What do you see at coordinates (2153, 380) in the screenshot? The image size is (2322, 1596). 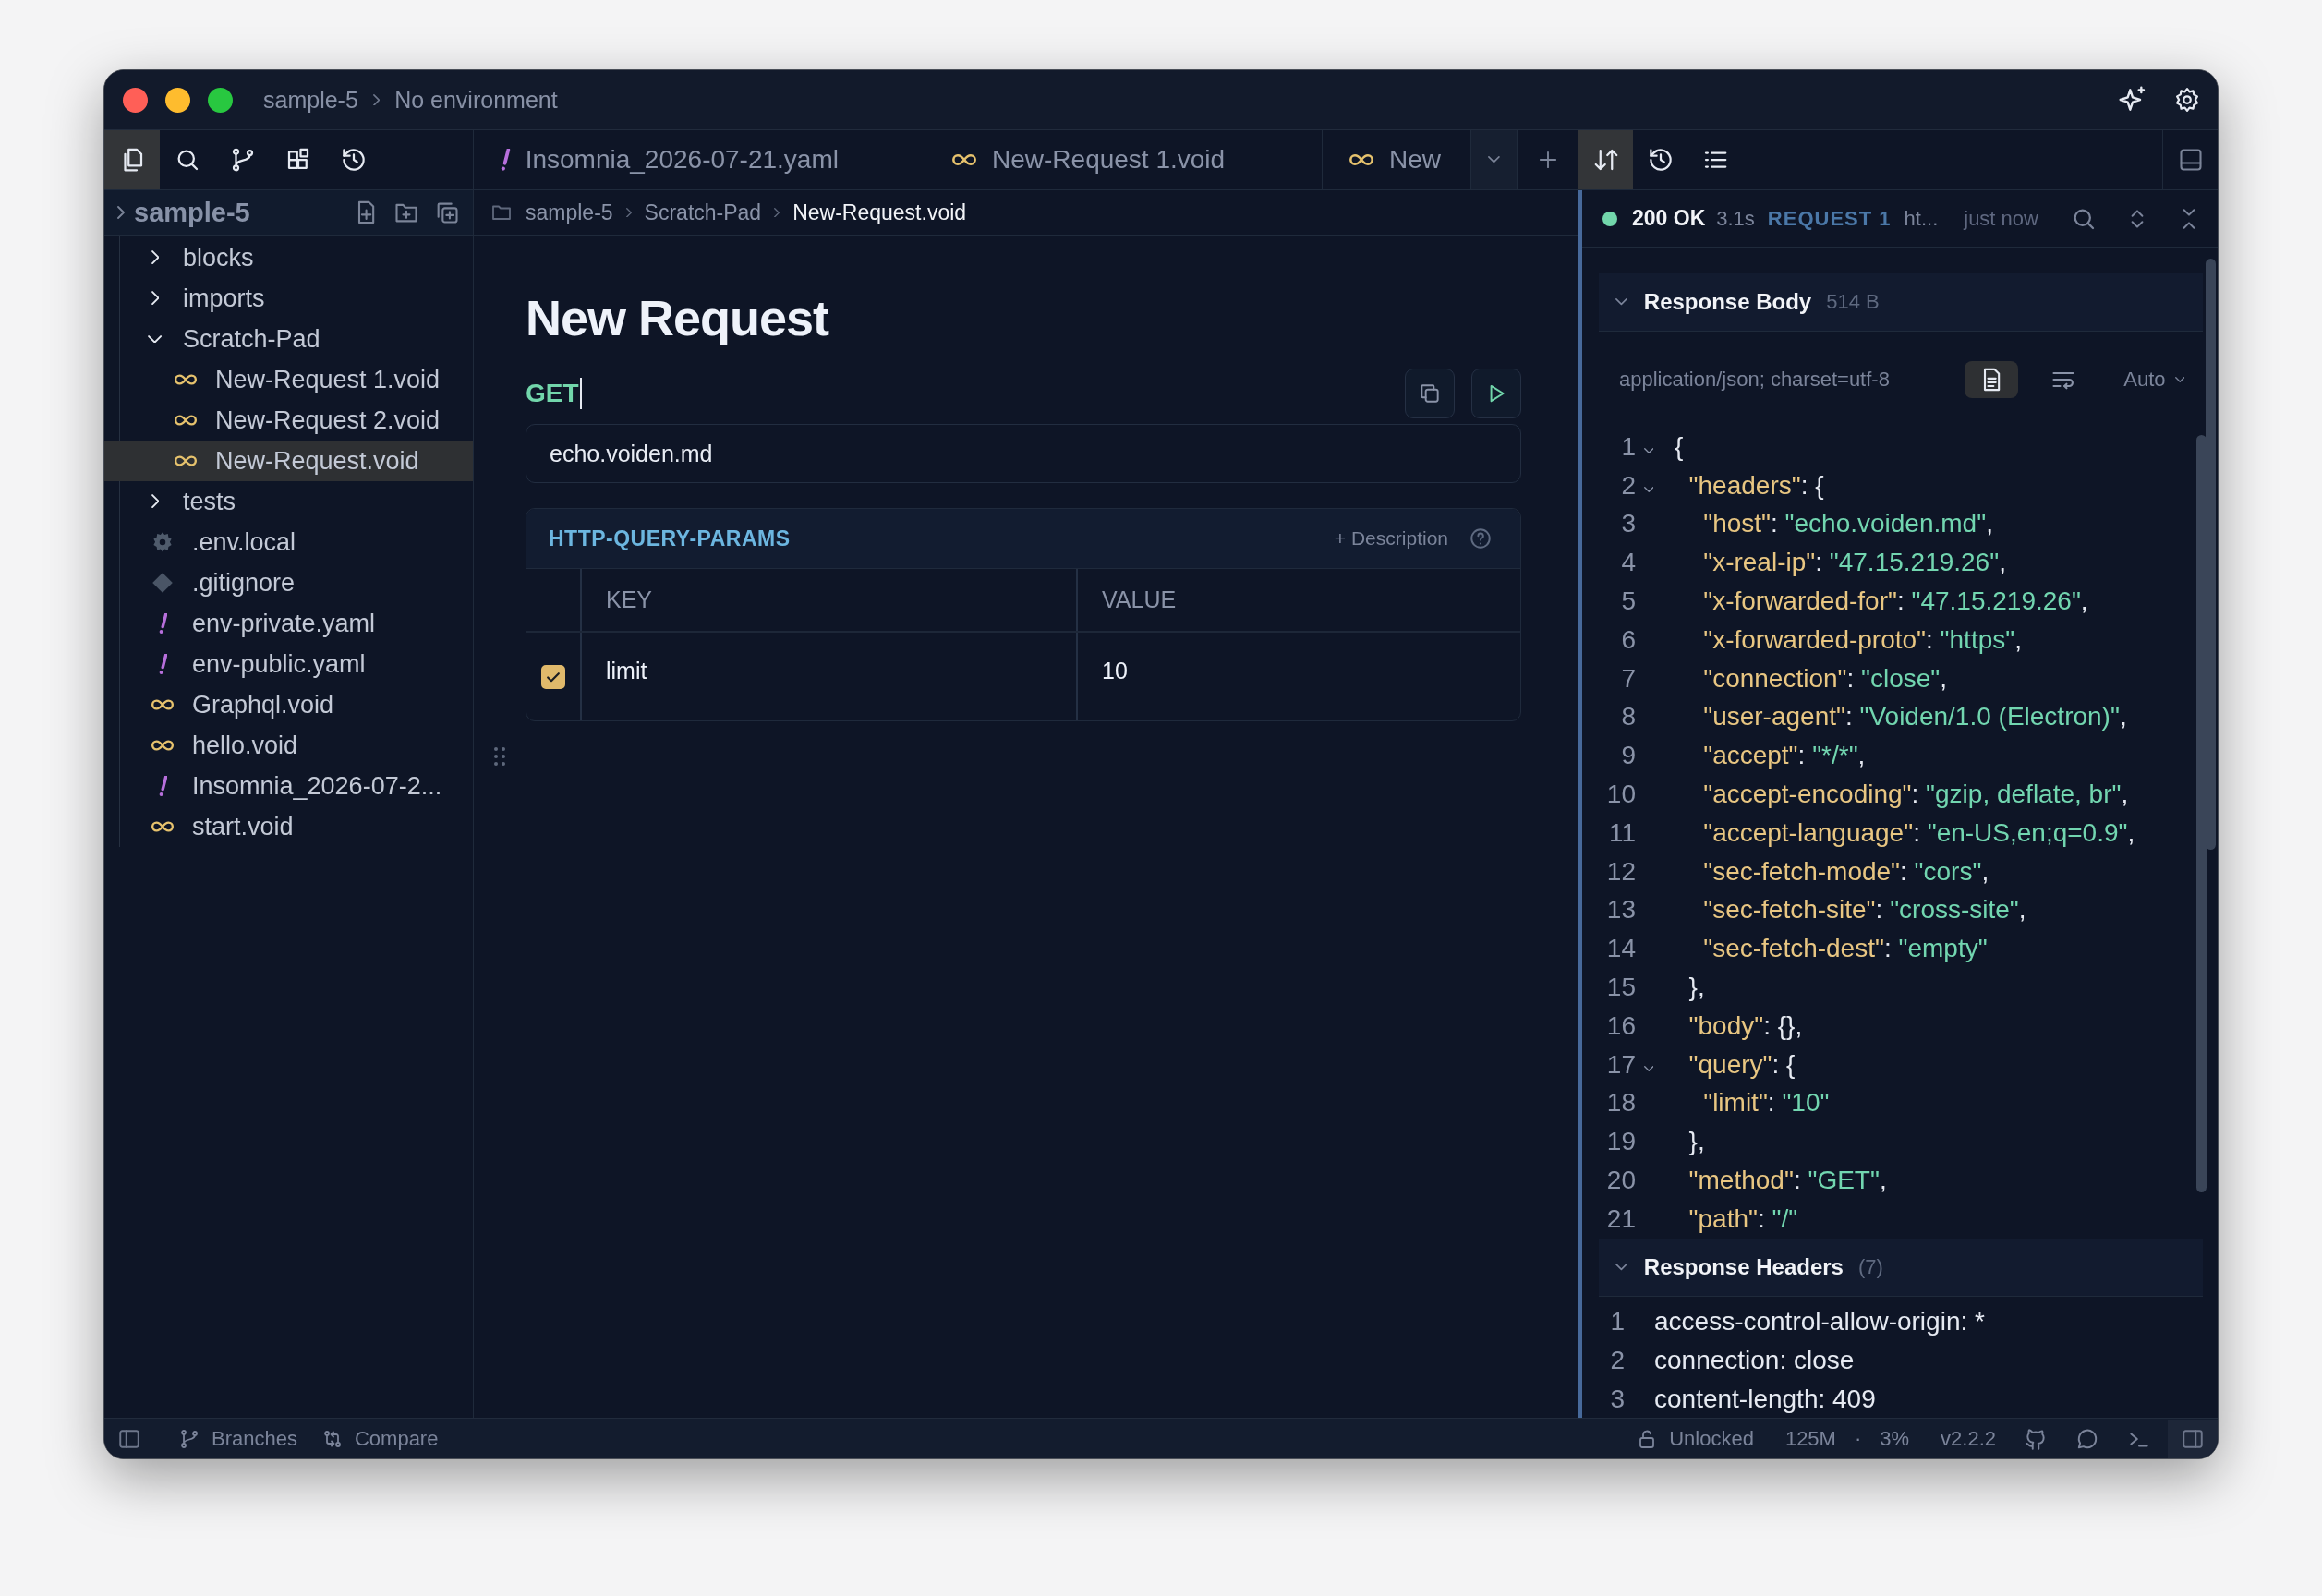 I see `format-dropdown: Auto` at bounding box center [2153, 380].